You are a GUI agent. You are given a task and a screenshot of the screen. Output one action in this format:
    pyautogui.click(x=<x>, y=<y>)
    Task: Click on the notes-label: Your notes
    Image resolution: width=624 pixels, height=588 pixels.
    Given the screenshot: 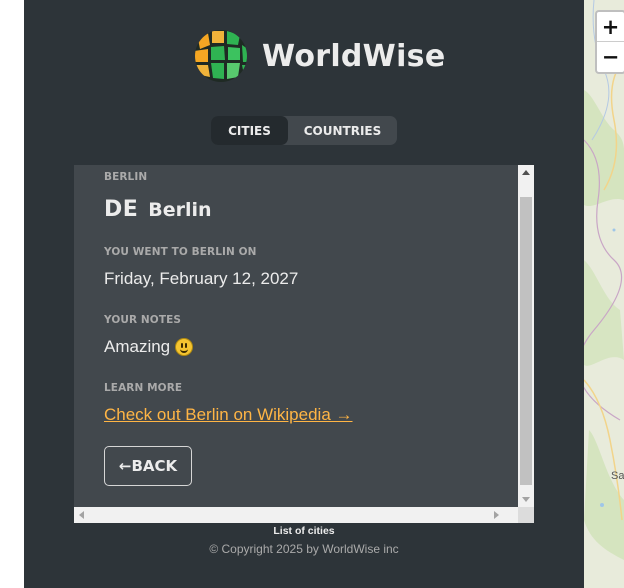 What is the action you would take?
    pyautogui.click(x=143, y=320)
    